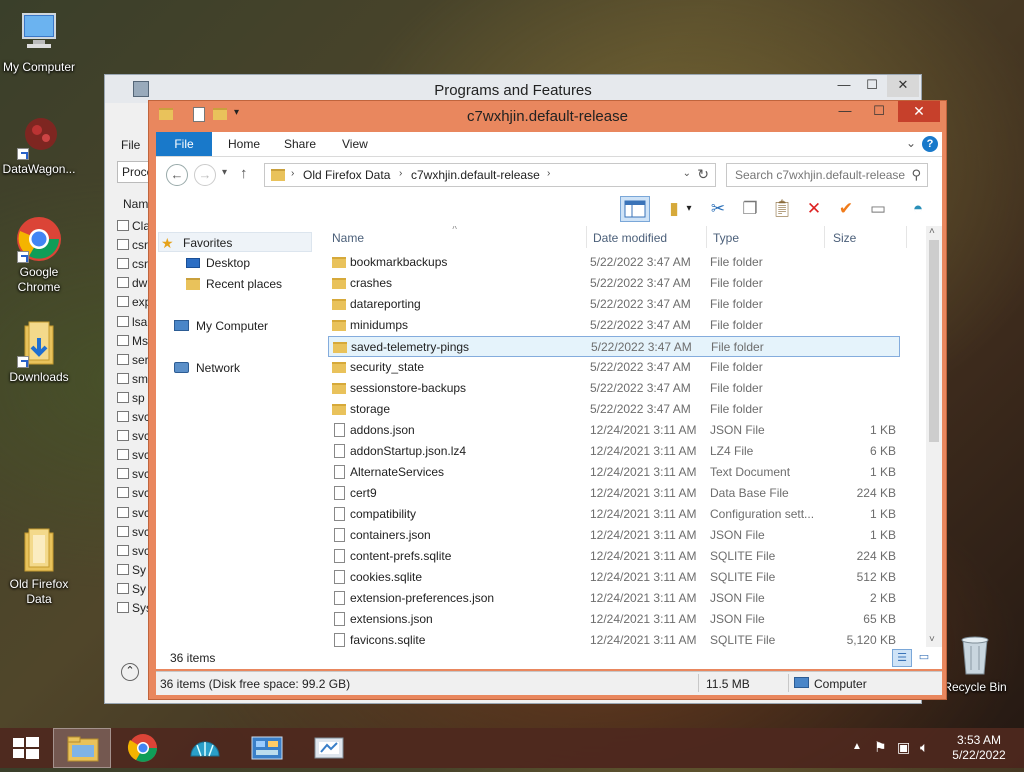  I want to click on scroll-thumb, so click(934, 341).